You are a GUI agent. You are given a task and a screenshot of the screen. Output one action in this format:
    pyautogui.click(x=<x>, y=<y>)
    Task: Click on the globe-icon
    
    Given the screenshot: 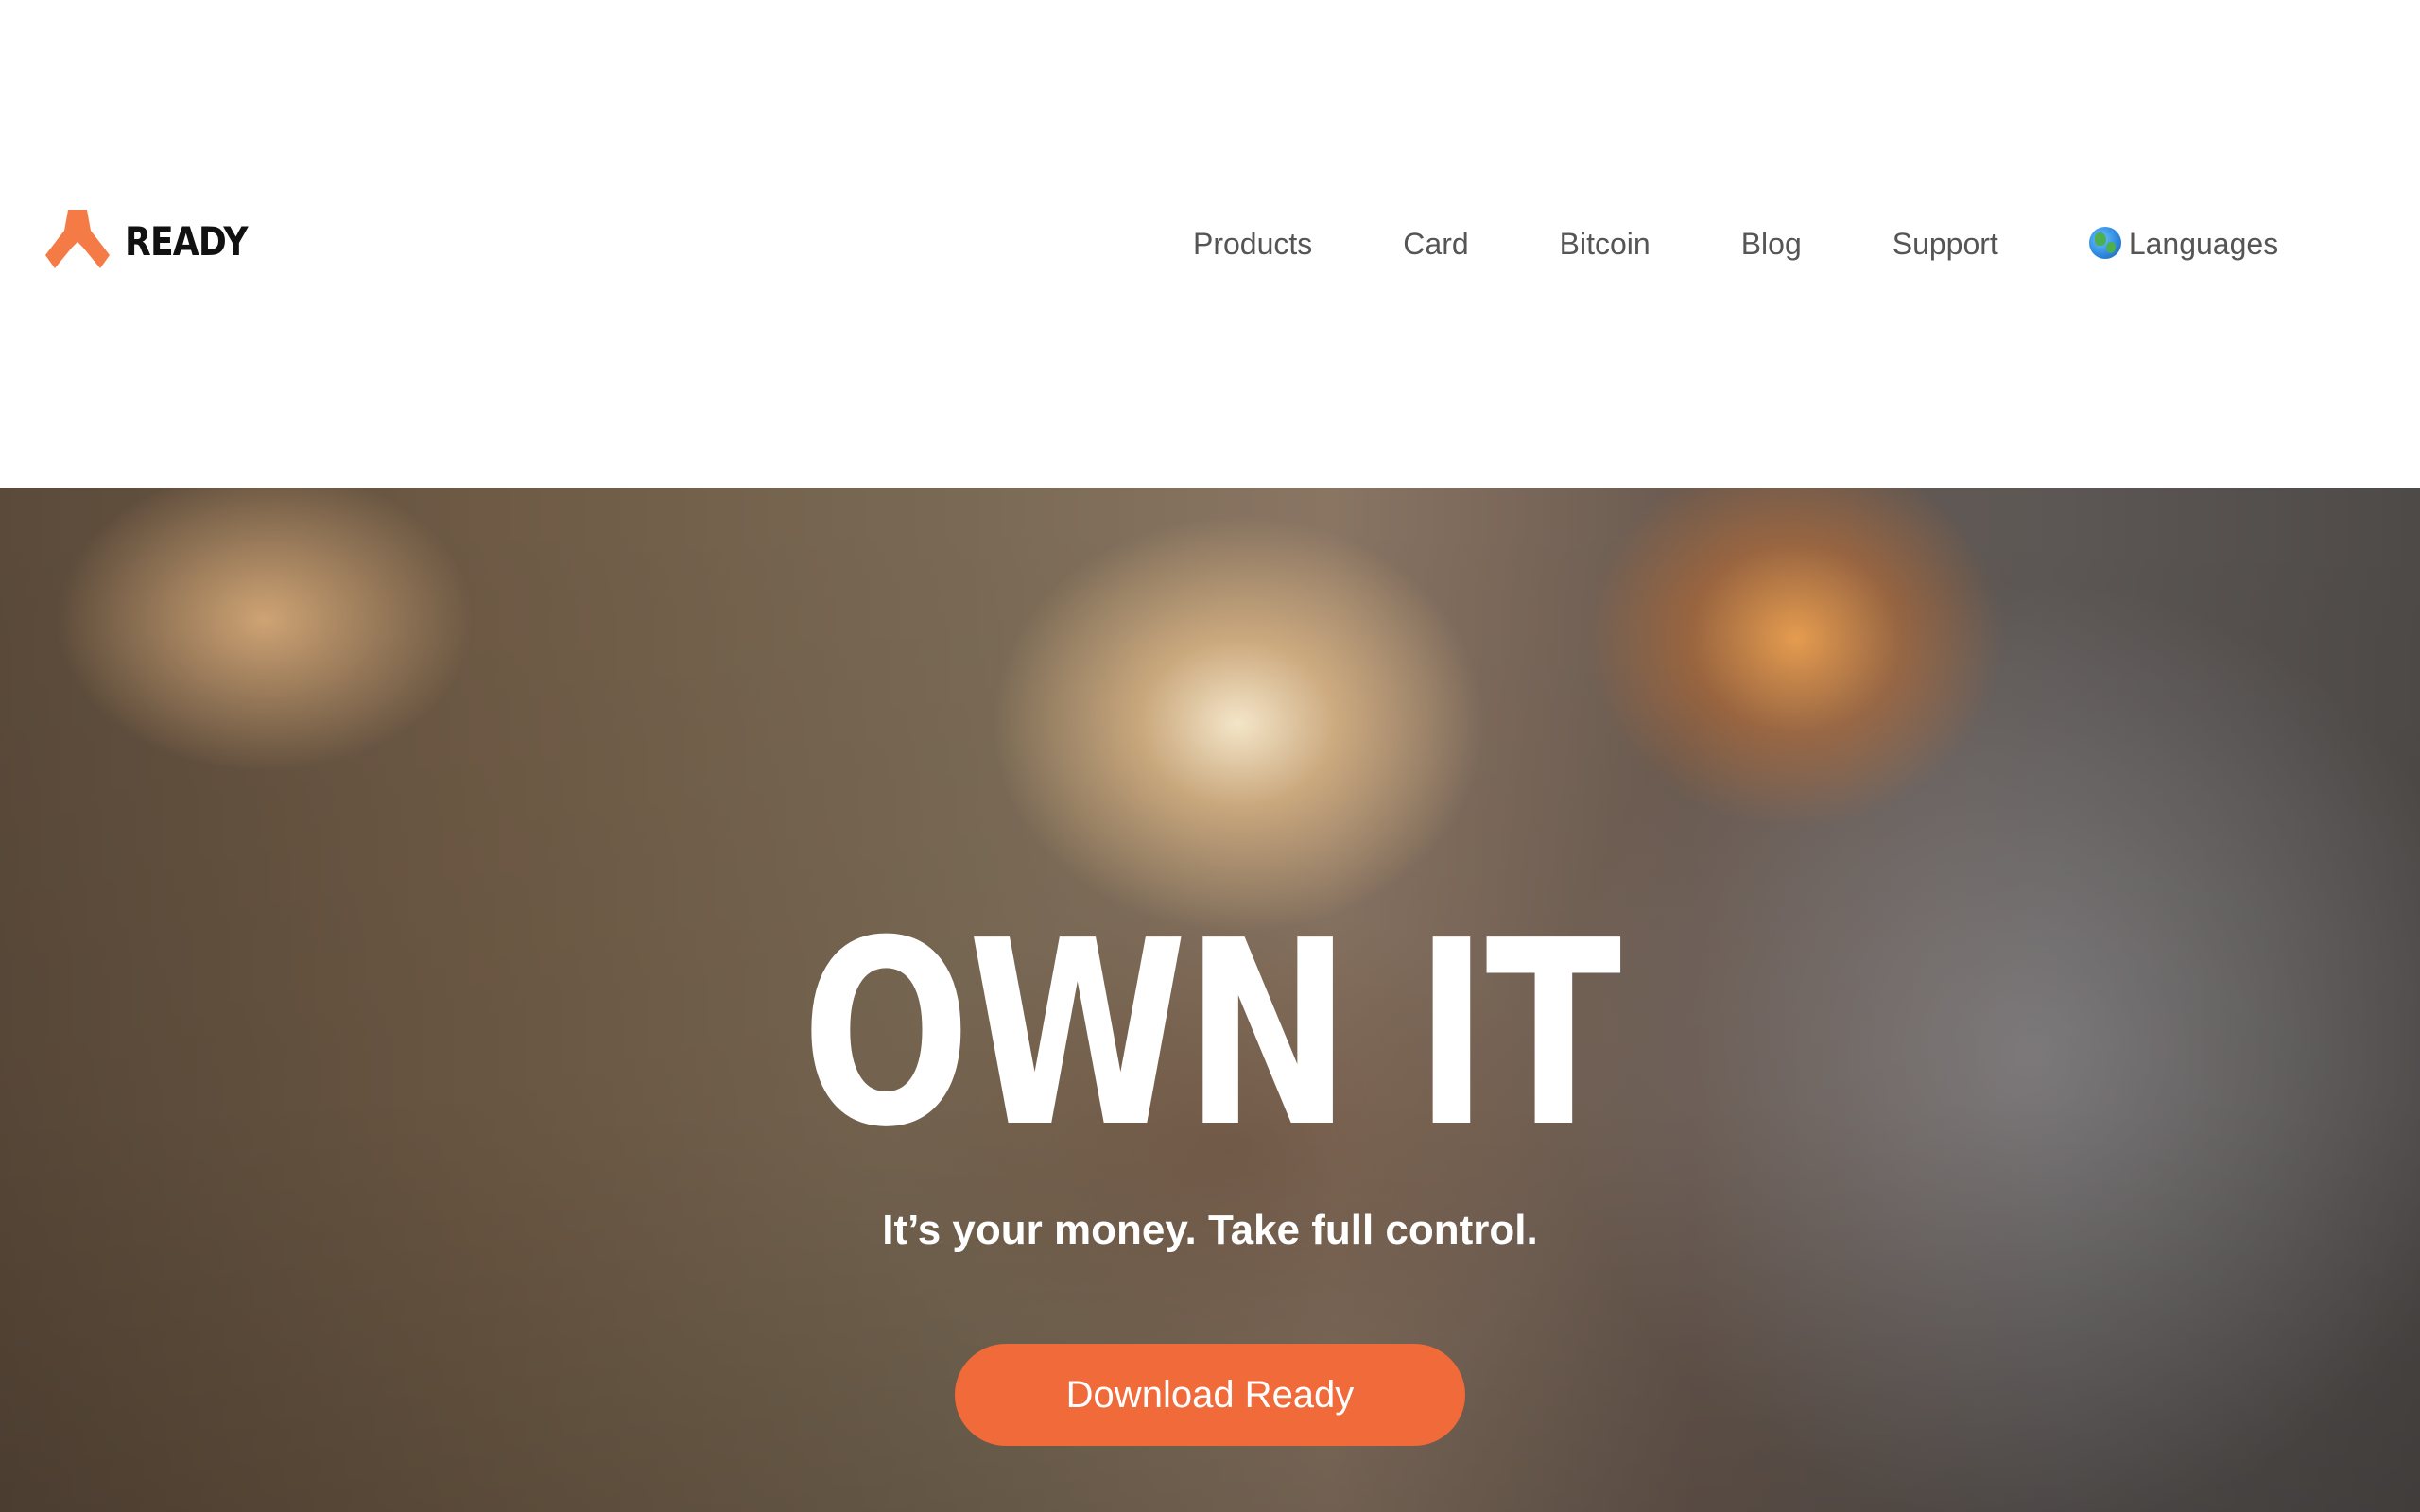 What is the action you would take?
    pyautogui.click(x=2104, y=243)
    